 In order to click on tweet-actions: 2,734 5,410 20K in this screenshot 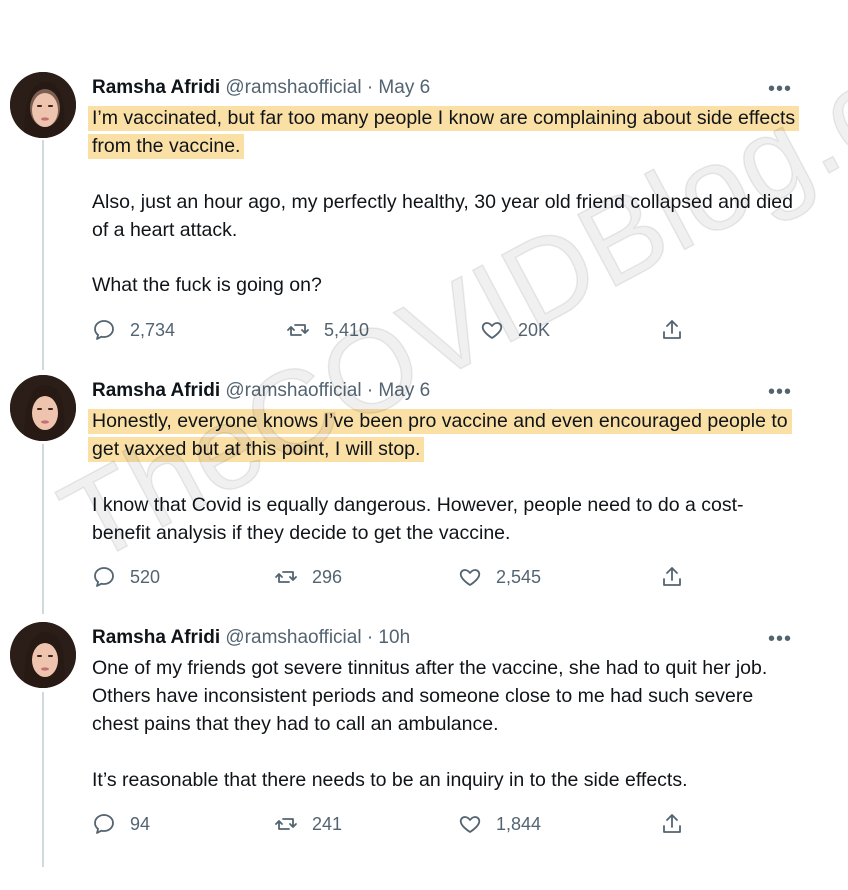, I will do `click(392, 330)`.